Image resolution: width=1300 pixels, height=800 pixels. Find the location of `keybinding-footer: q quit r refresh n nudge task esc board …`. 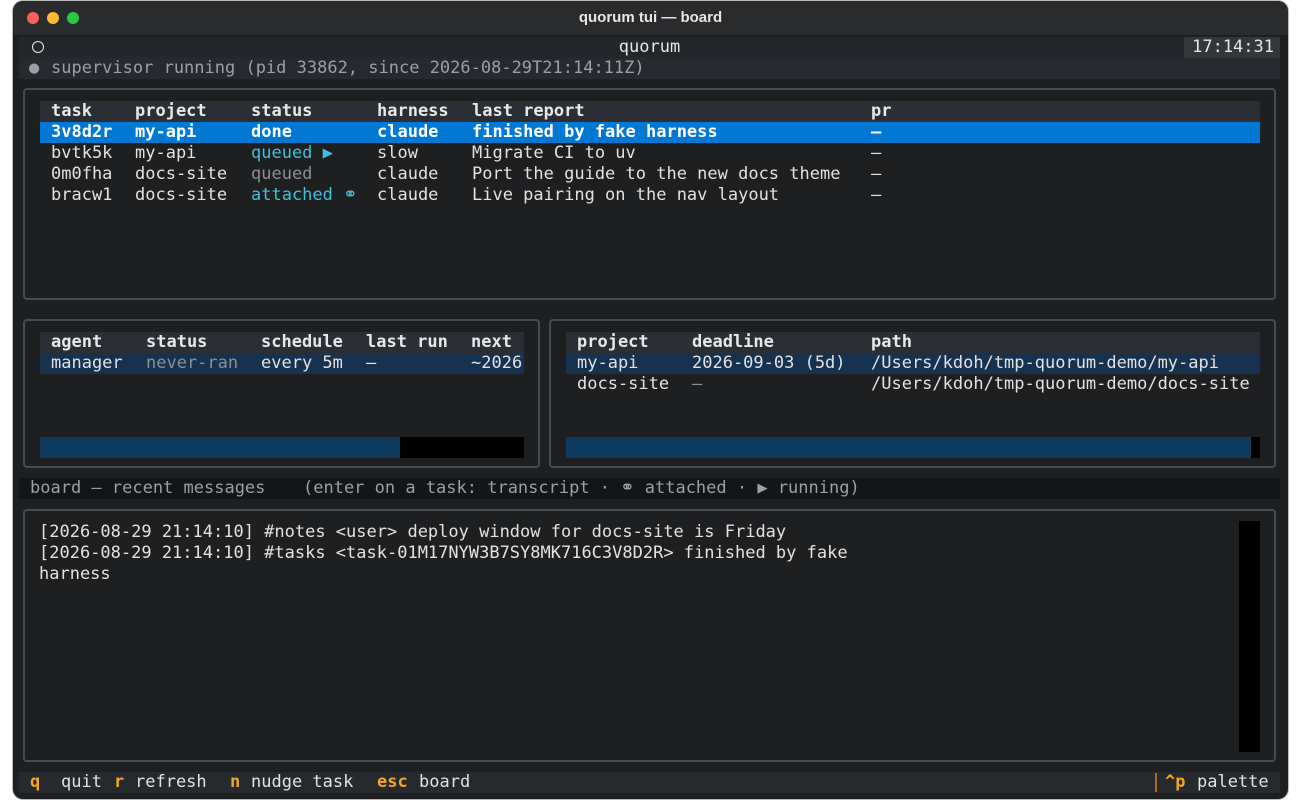

keybinding-footer: q quit r refresh n nudge task esc board … is located at coordinates (649, 782).